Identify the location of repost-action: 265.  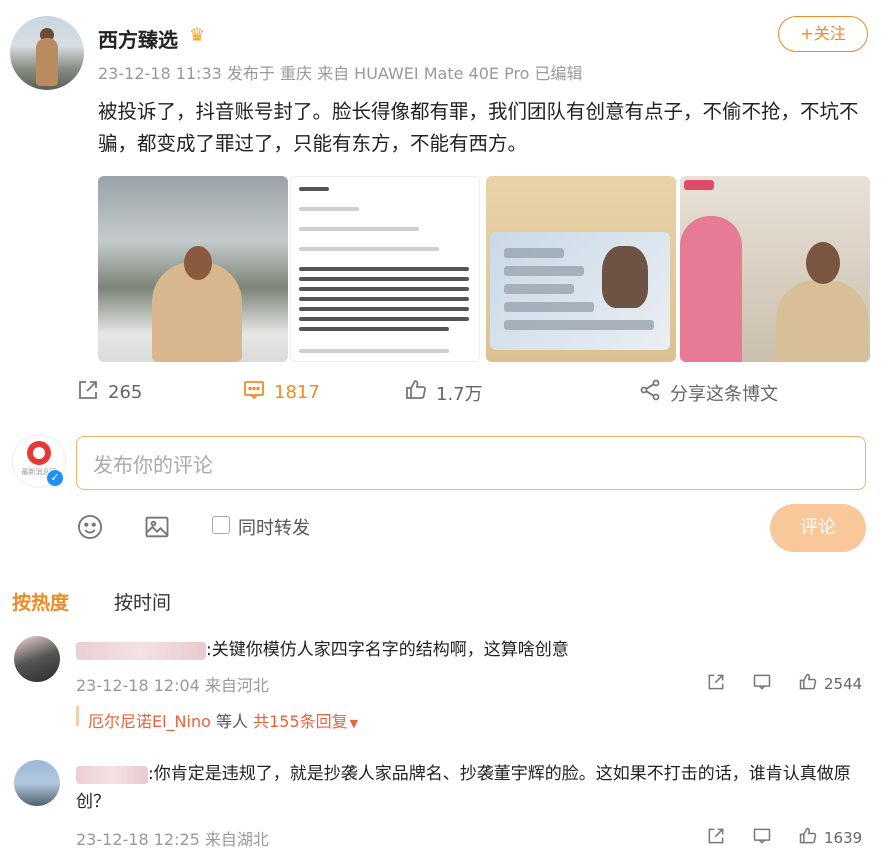
(109, 392).